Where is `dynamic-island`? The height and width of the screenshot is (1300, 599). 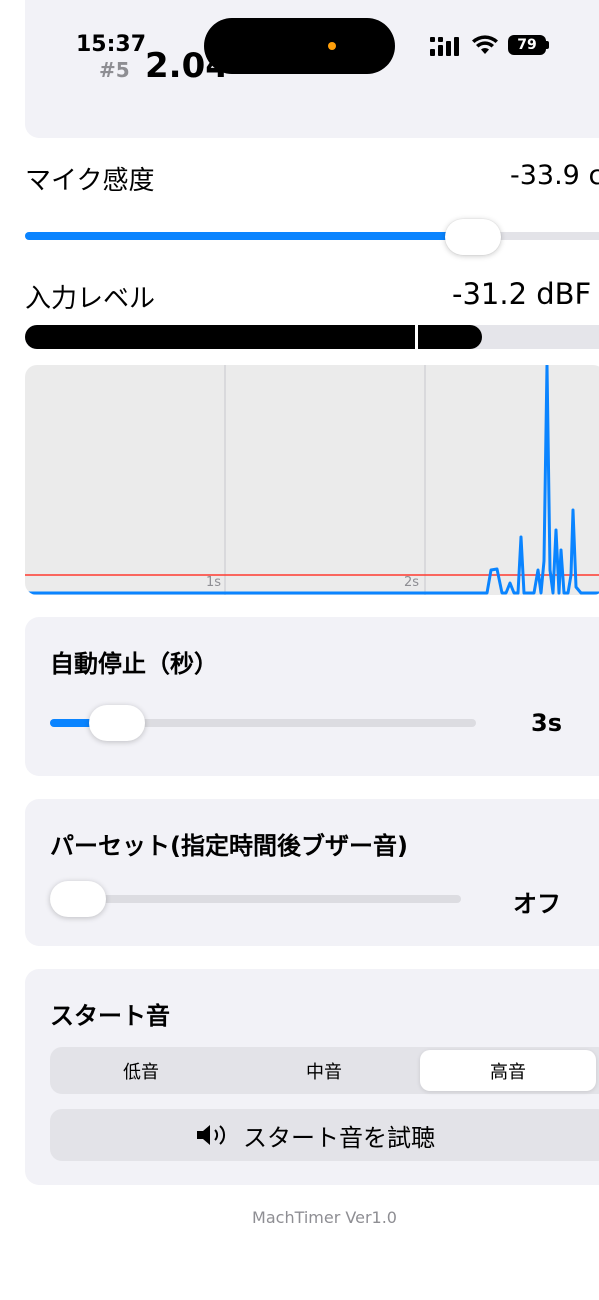 dynamic-island is located at coordinates (299, 46).